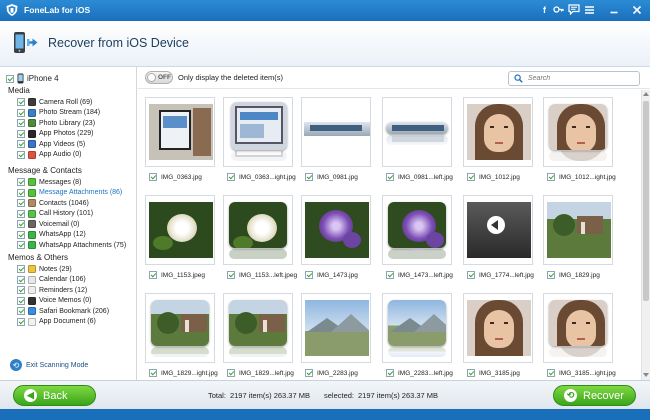 This screenshot has width=650, height=420. What do you see at coordinates (613, 9) in the screenshot?
I see `minimize-icon` at bounding box center [613, 9].